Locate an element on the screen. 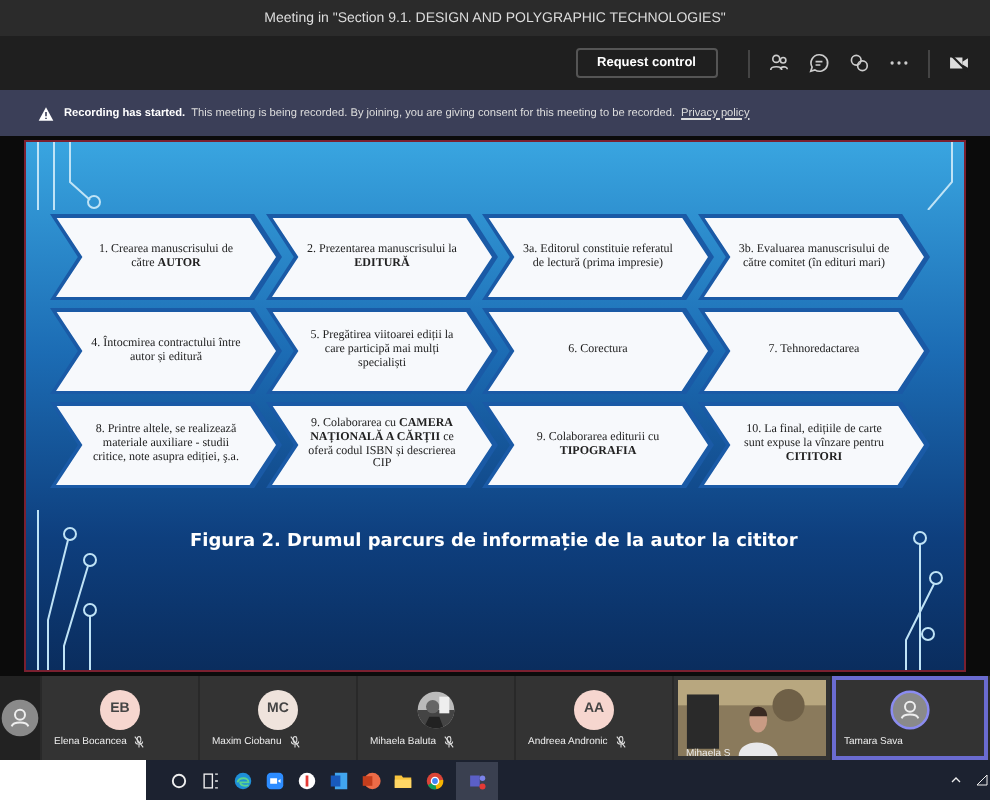 The width and height of the screenshot is (990, 800). warning-icon is located at coordinates (46, 113).